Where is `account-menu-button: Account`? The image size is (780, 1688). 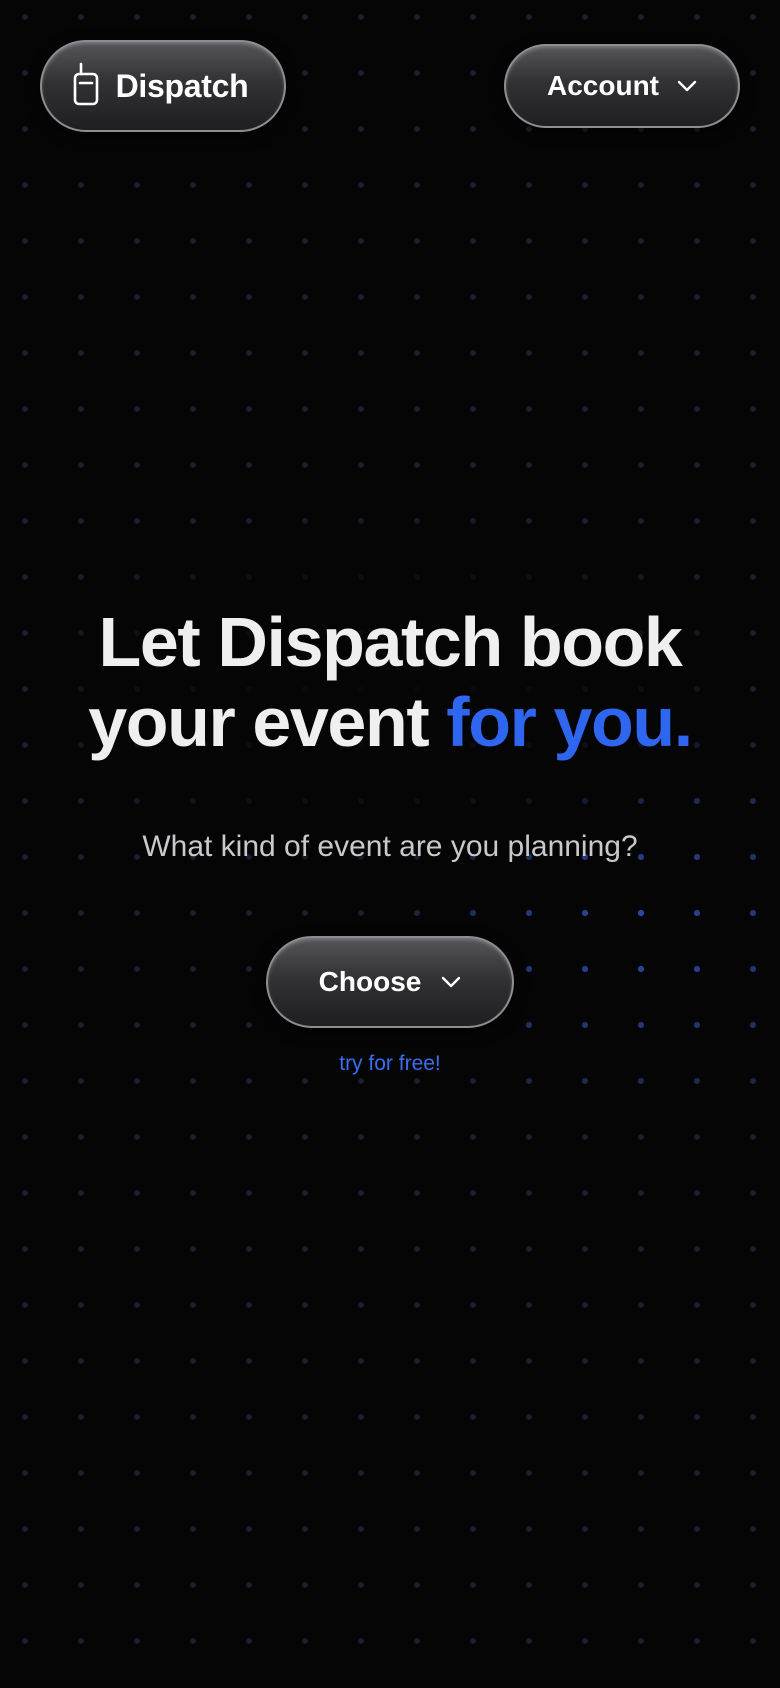 account-menu-button: Account is located at coordinates (622, 86).